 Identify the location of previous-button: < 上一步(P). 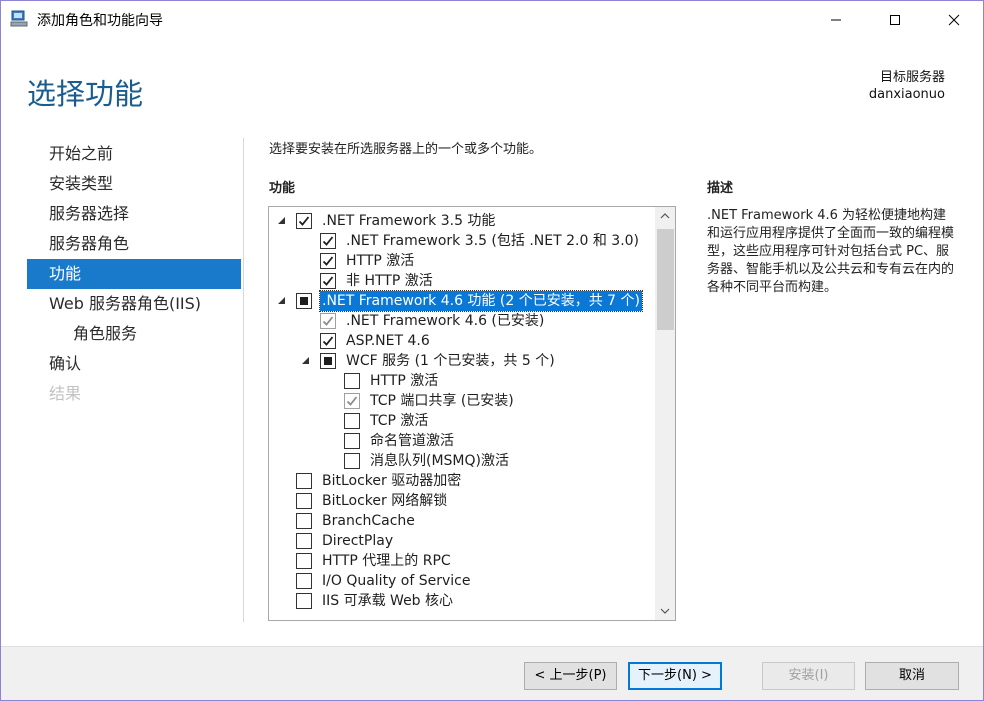
(570, 676).